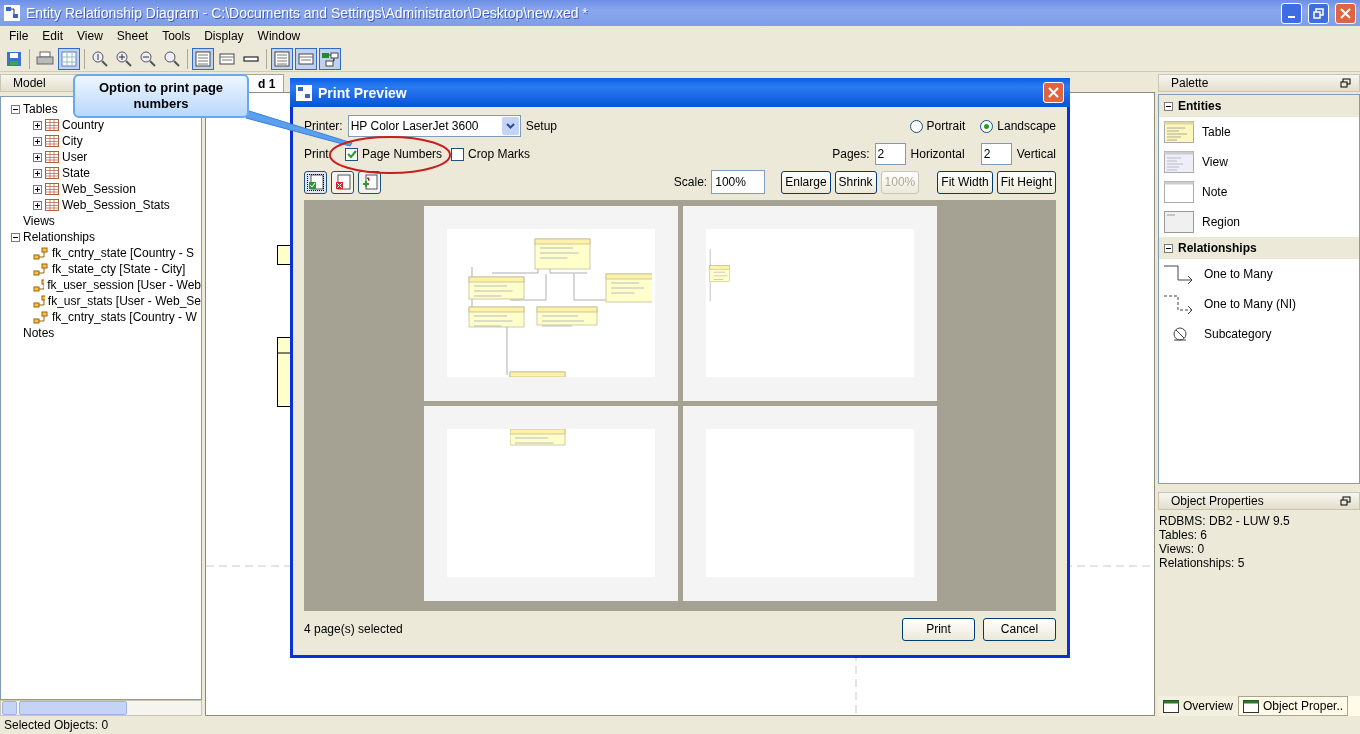  I want to click on field-label: Horizontal, so click(937, 154).